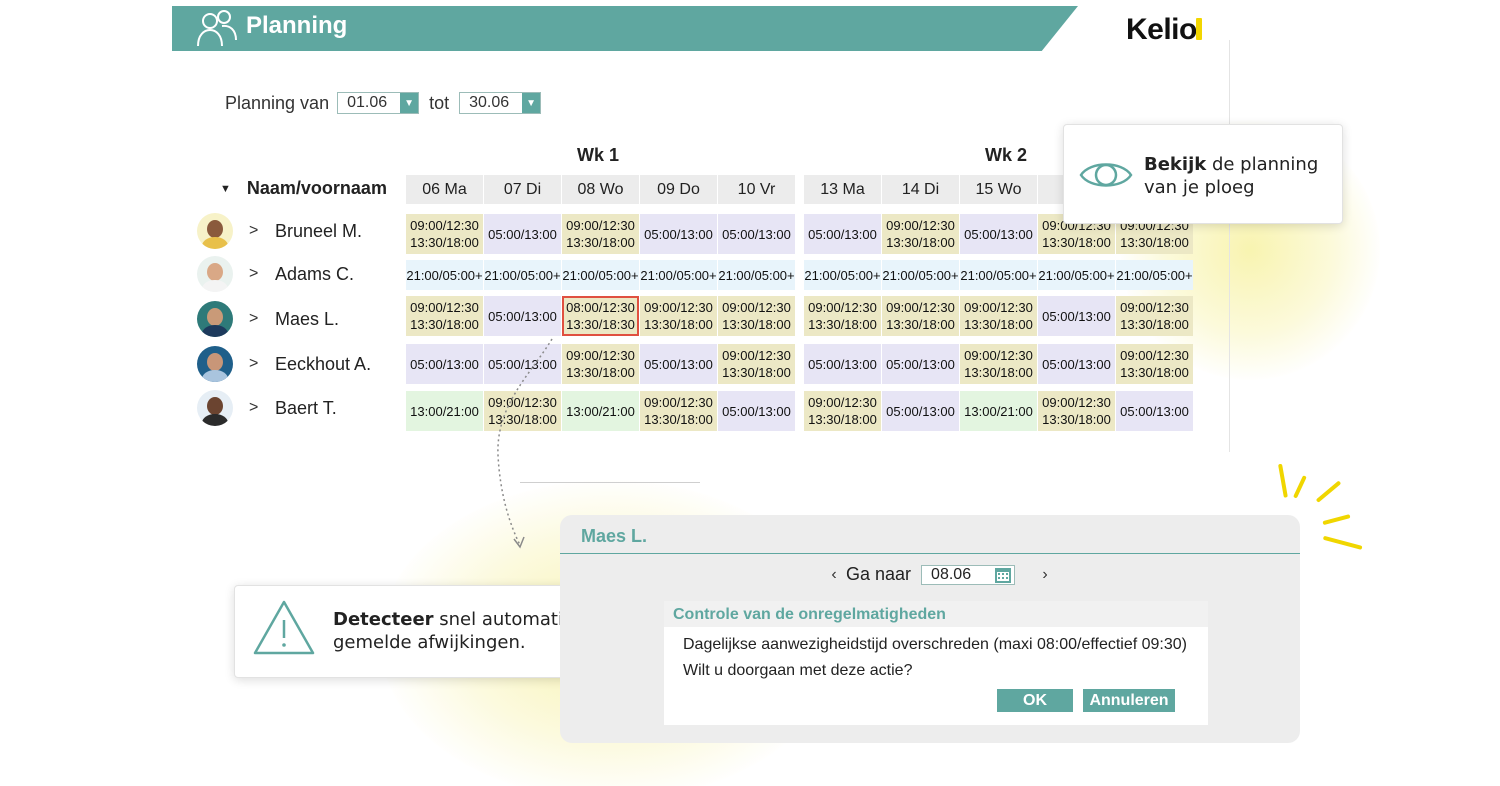 This screenshot has height=786, width=1500. Describe the element at coordinates (225, 189) in the screenshot. I see `caret-down-icon: ▼` at that location.